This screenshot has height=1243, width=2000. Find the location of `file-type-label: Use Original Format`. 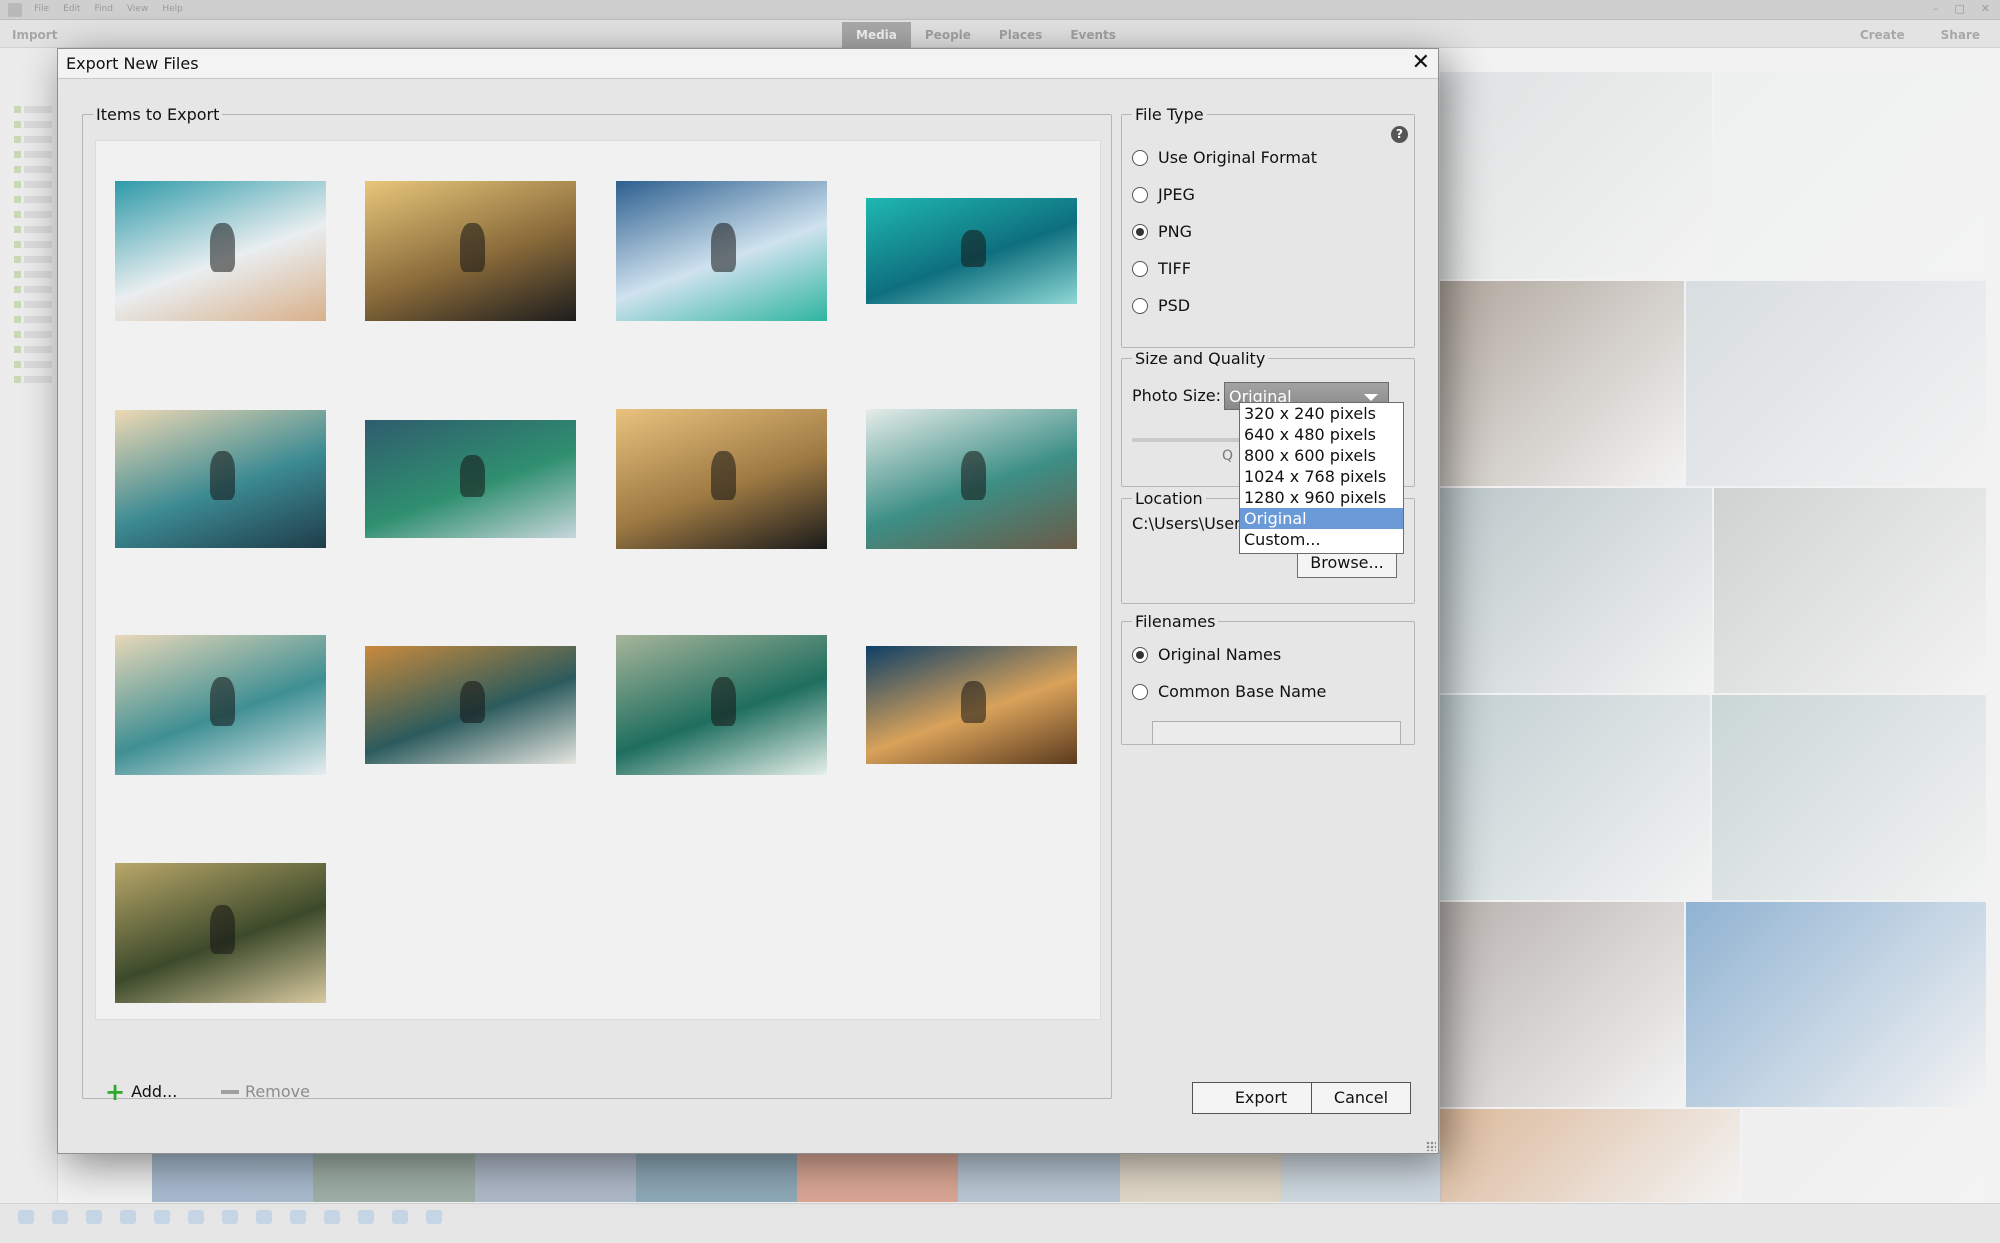

file-type-label: Use Original Format is located at coordinates (1238, 157).